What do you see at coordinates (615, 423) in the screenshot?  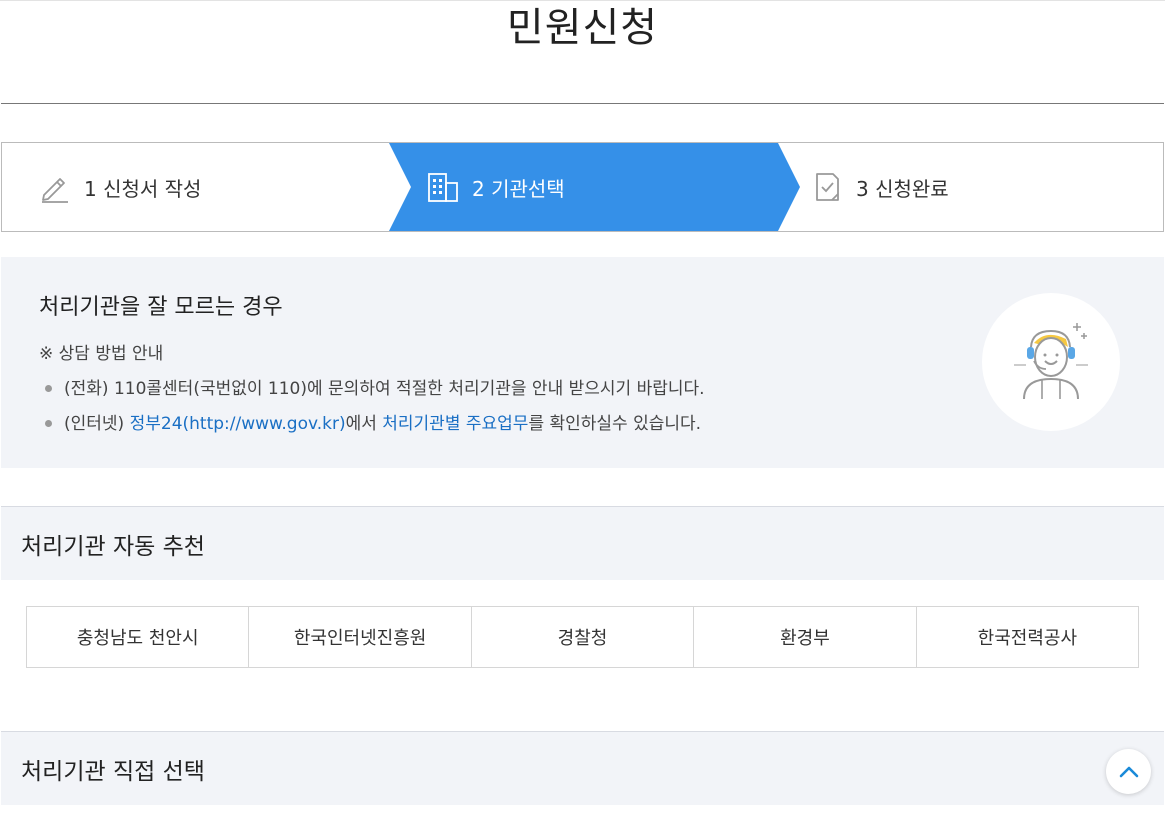 I see `guide-internet-suffix: 를 확인하실수 있습니다.` at bounding box center [615, 423].